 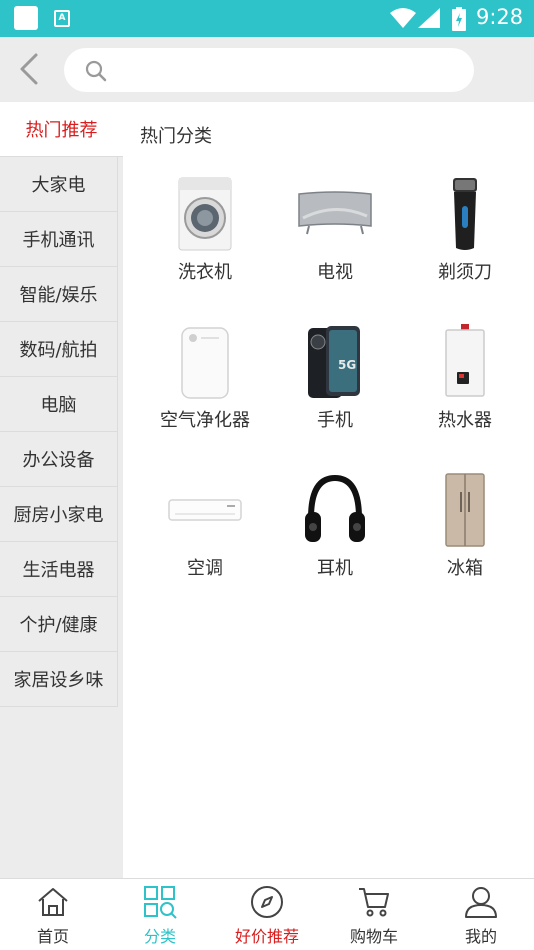 I want to click on home-icon, so click(x=53, y=902).